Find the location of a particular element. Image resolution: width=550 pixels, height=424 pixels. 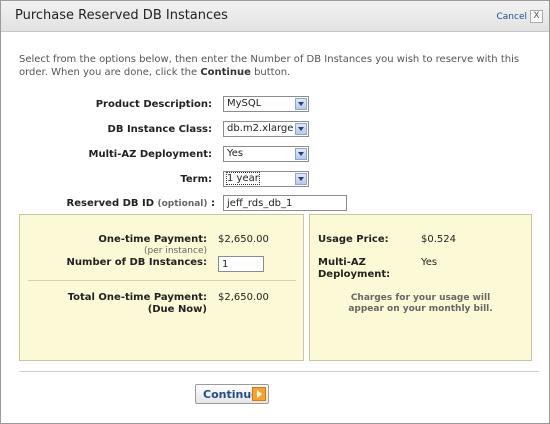

one-time-payment-value: $2,650.00 is located at coordinates (243, 239).